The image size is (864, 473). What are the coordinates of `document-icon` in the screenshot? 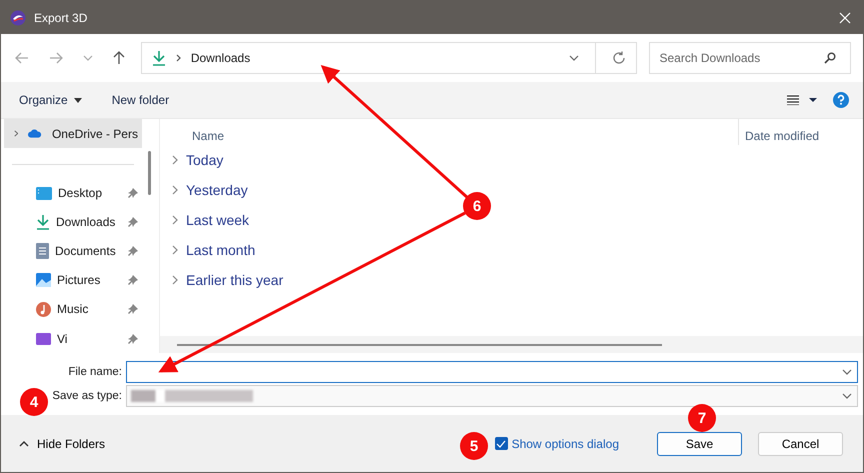 It's located at (42, 251).